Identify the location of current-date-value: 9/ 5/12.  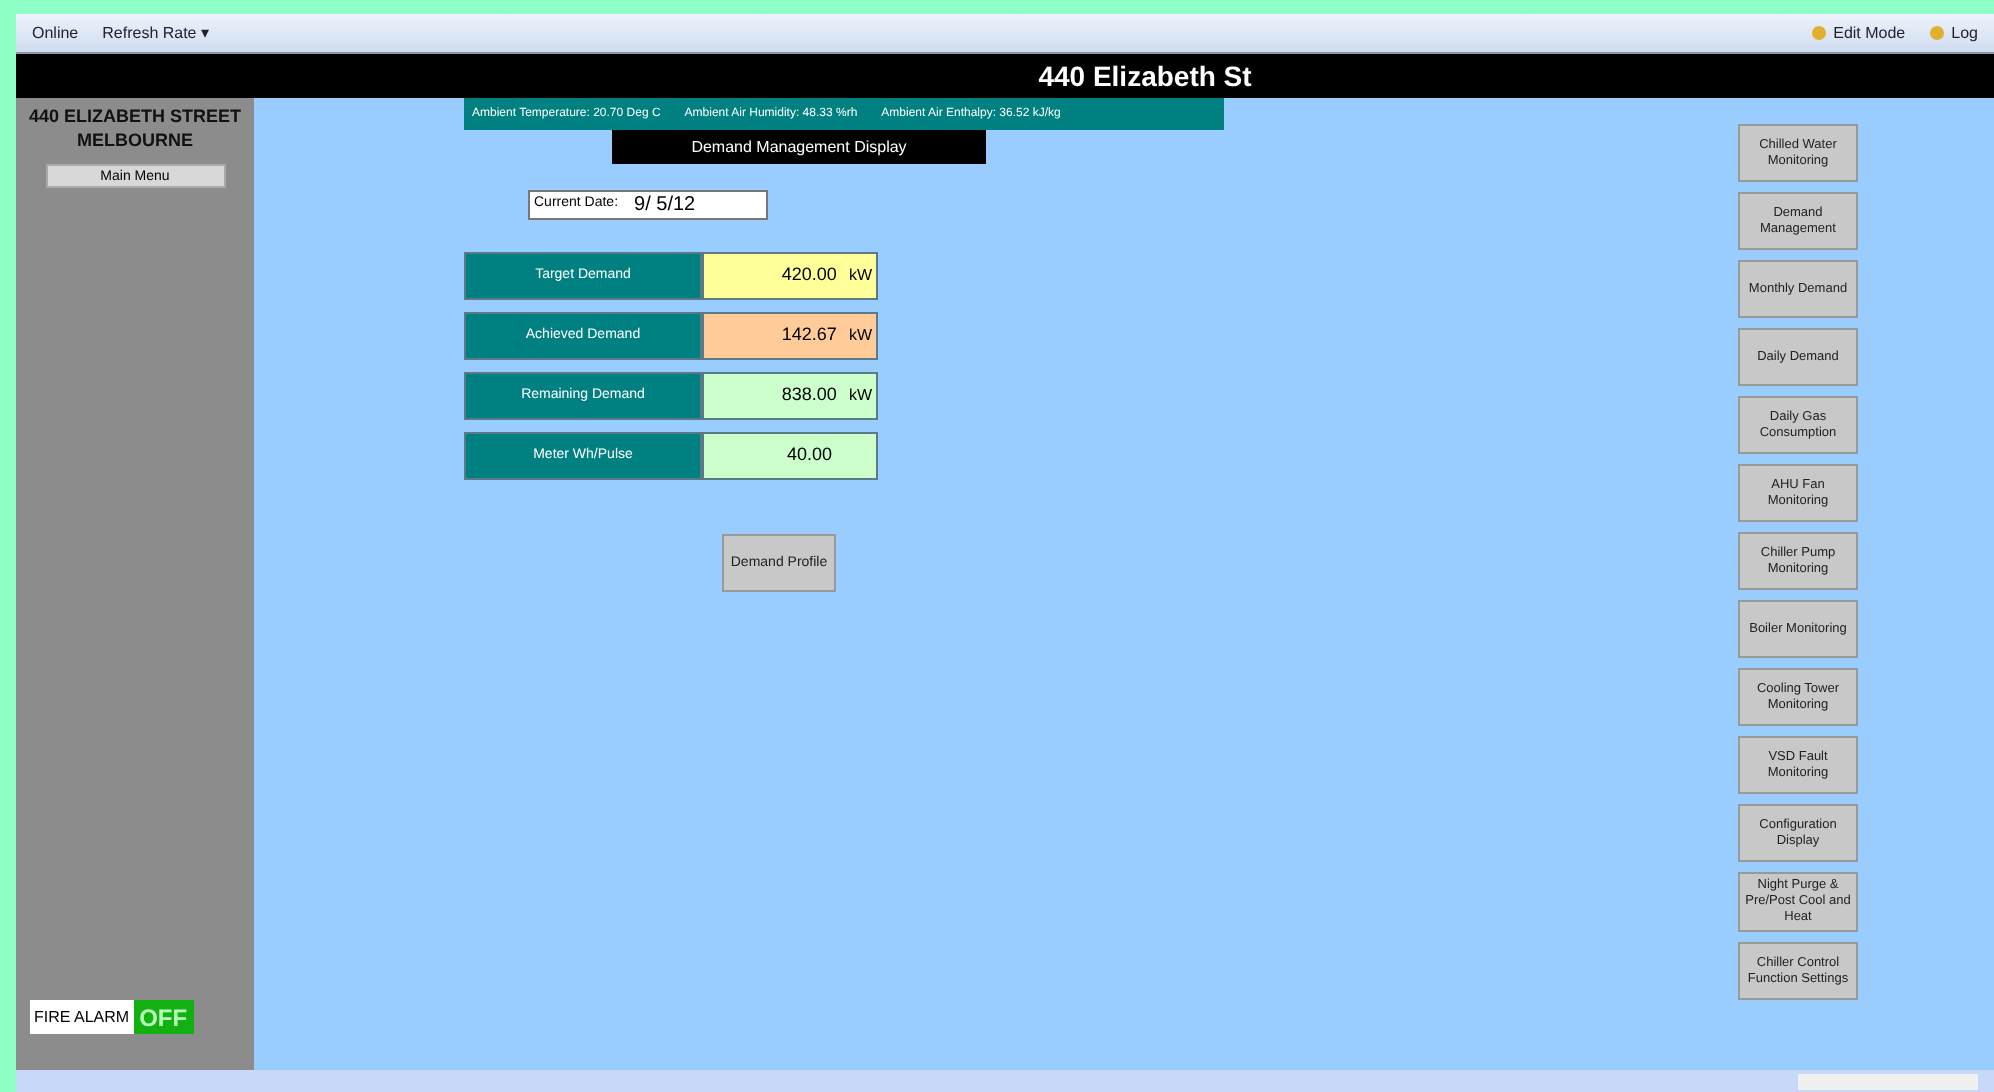
(665, 206).